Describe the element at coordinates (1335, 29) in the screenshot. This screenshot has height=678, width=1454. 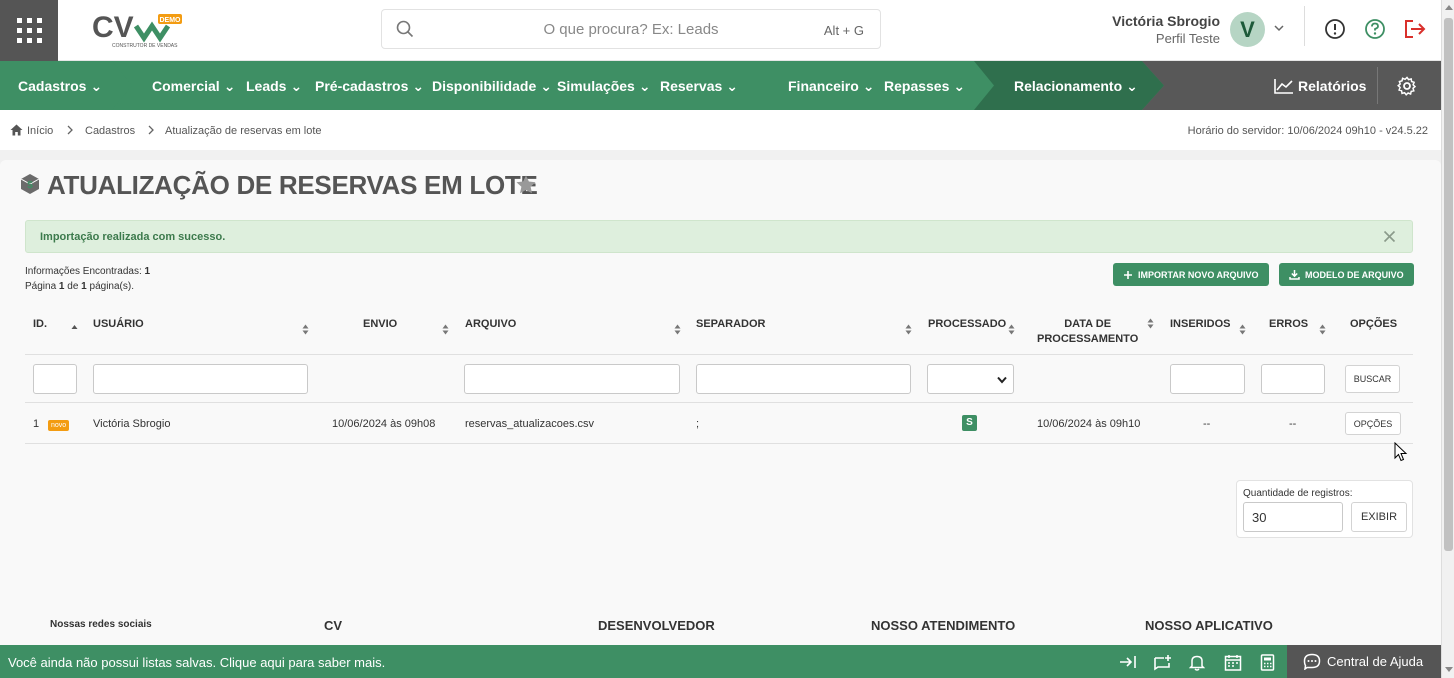
I see `info-icon` at that location.